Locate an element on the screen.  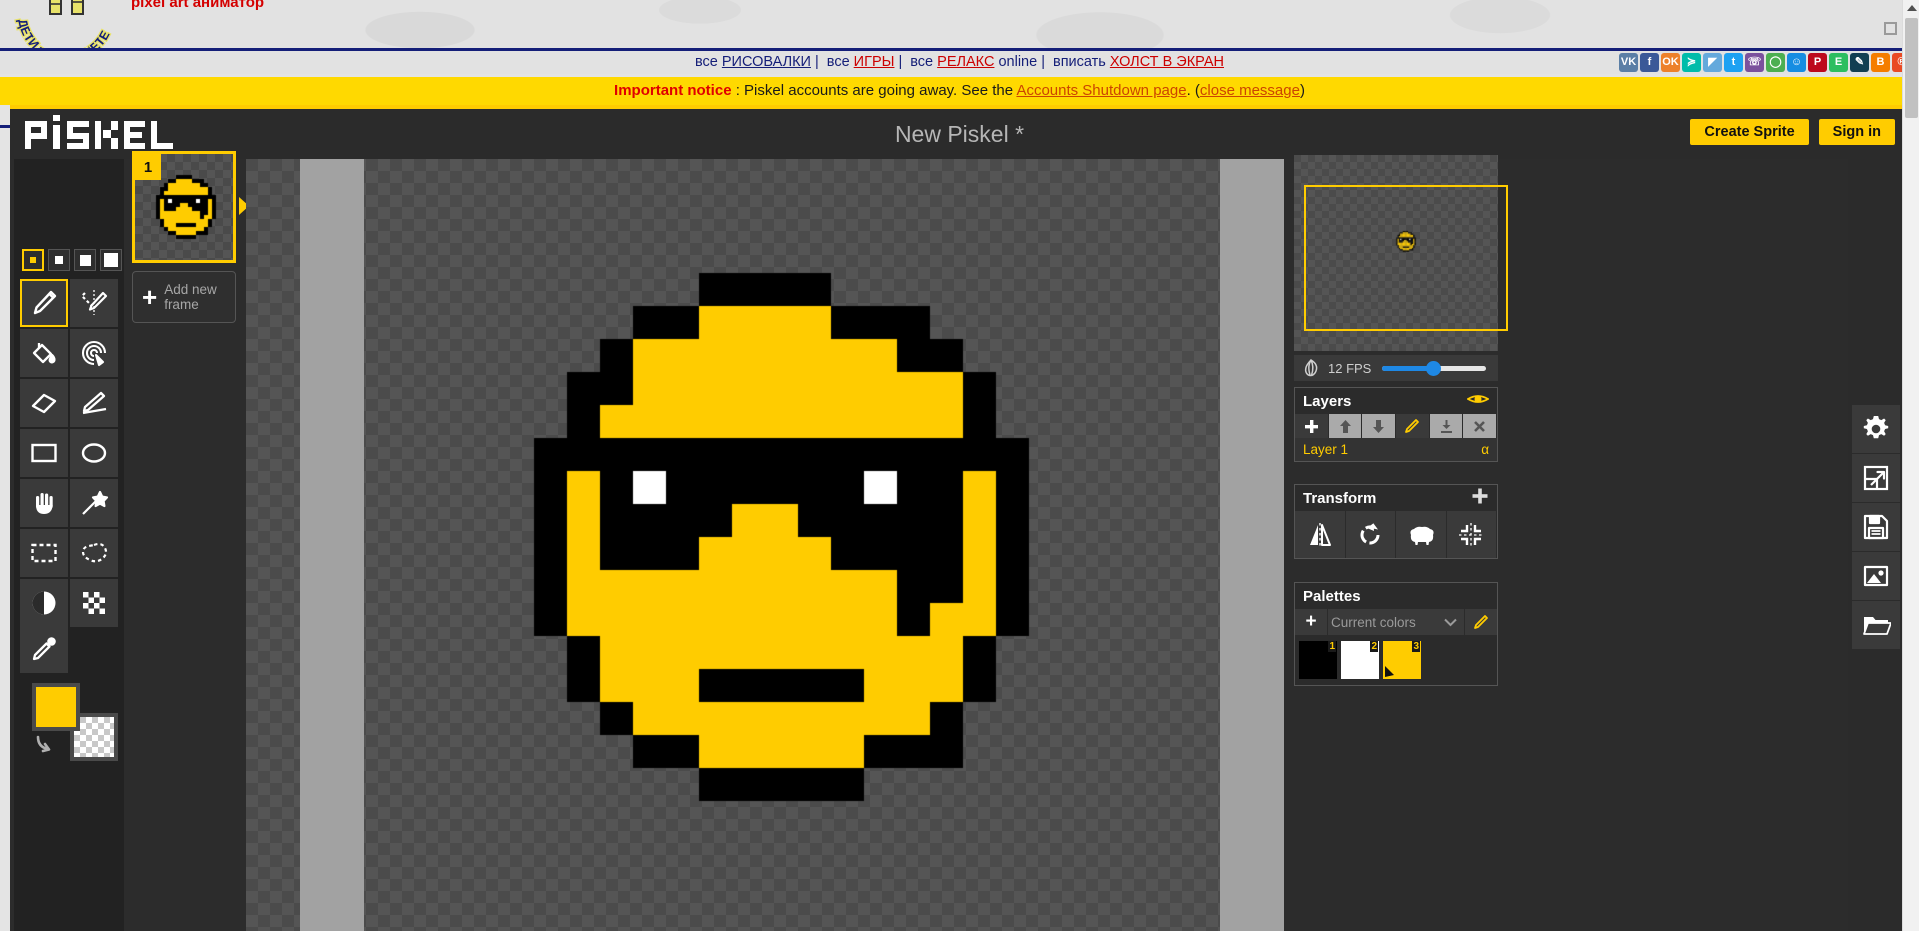
delete-layer-button is located at coordinates (1480, 426).